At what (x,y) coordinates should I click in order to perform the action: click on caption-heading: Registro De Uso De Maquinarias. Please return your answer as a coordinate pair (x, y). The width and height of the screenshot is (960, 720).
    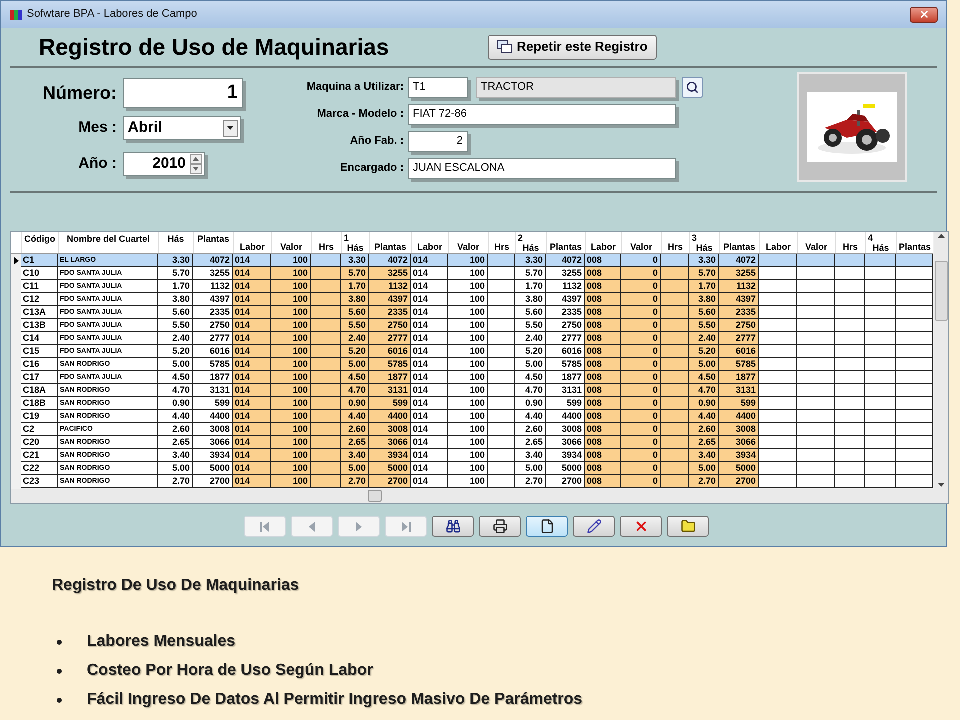
    Looking at the image, I should click on (176, 586).